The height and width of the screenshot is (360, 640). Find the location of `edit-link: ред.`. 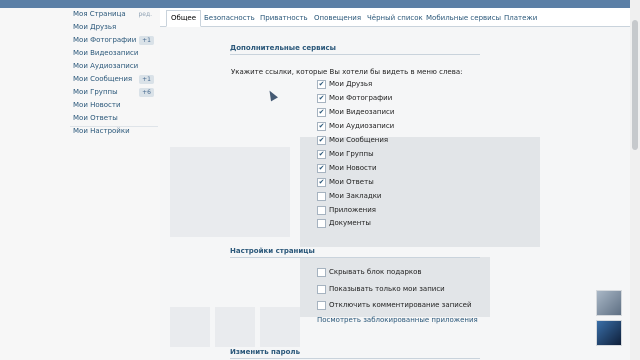

edit-link: ред. is located at coordinates (145, 14).